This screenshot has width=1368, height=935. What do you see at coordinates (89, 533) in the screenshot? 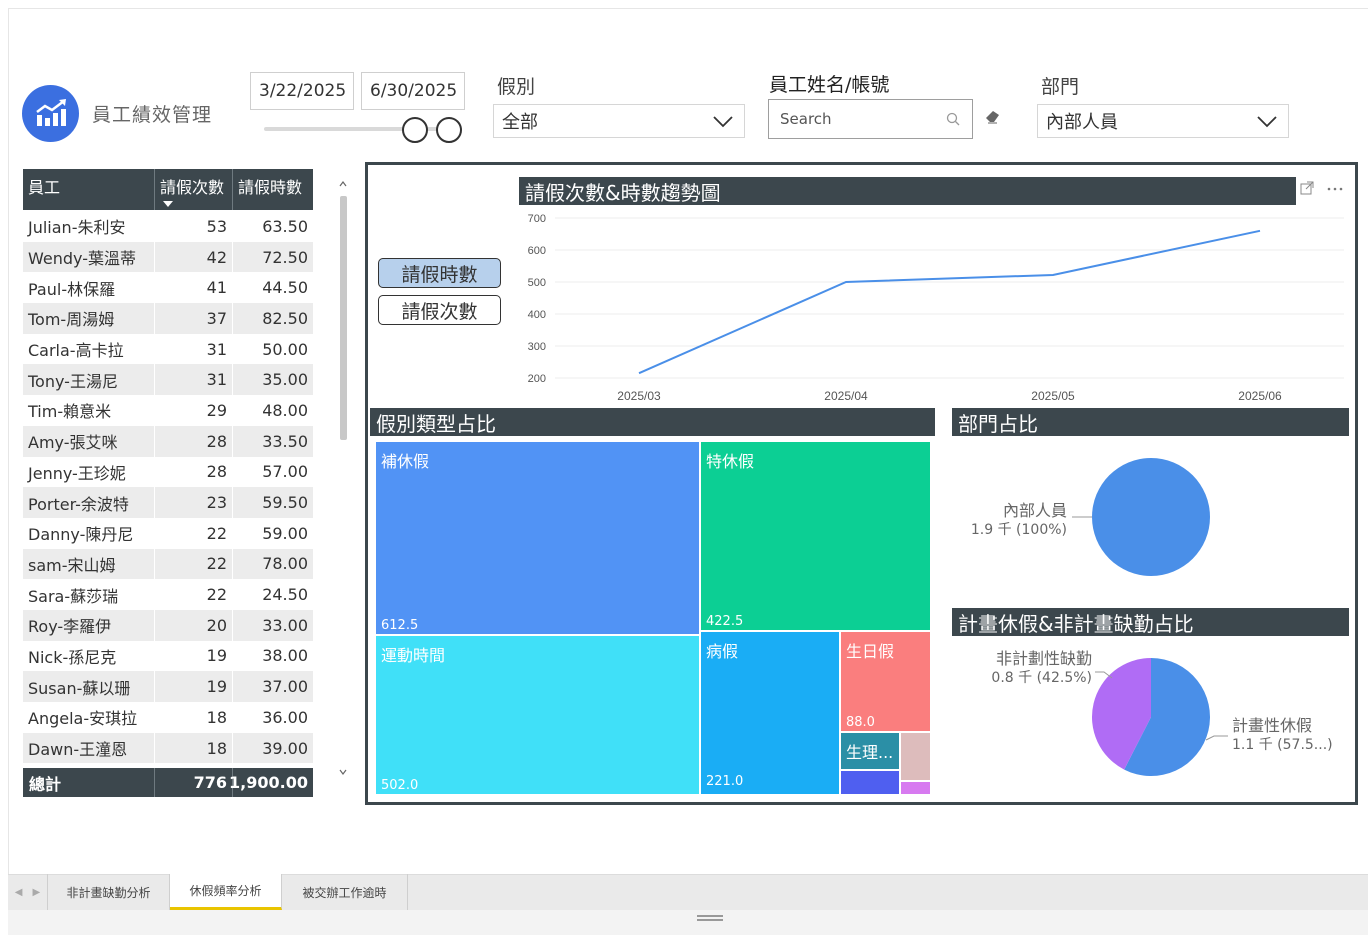
I see `employee-name: Danny-陳丹尼` at bounding box center [89, 533].